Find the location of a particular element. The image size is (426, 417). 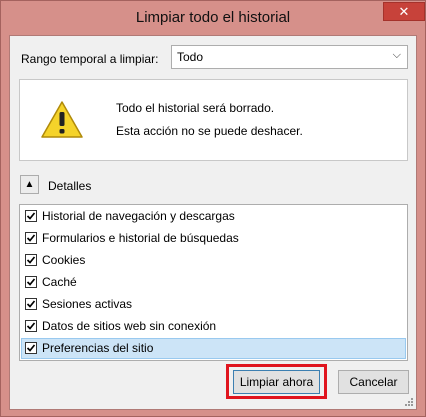

list-item-selected: Preferencias del sitio is located at coordinates (213, 348).